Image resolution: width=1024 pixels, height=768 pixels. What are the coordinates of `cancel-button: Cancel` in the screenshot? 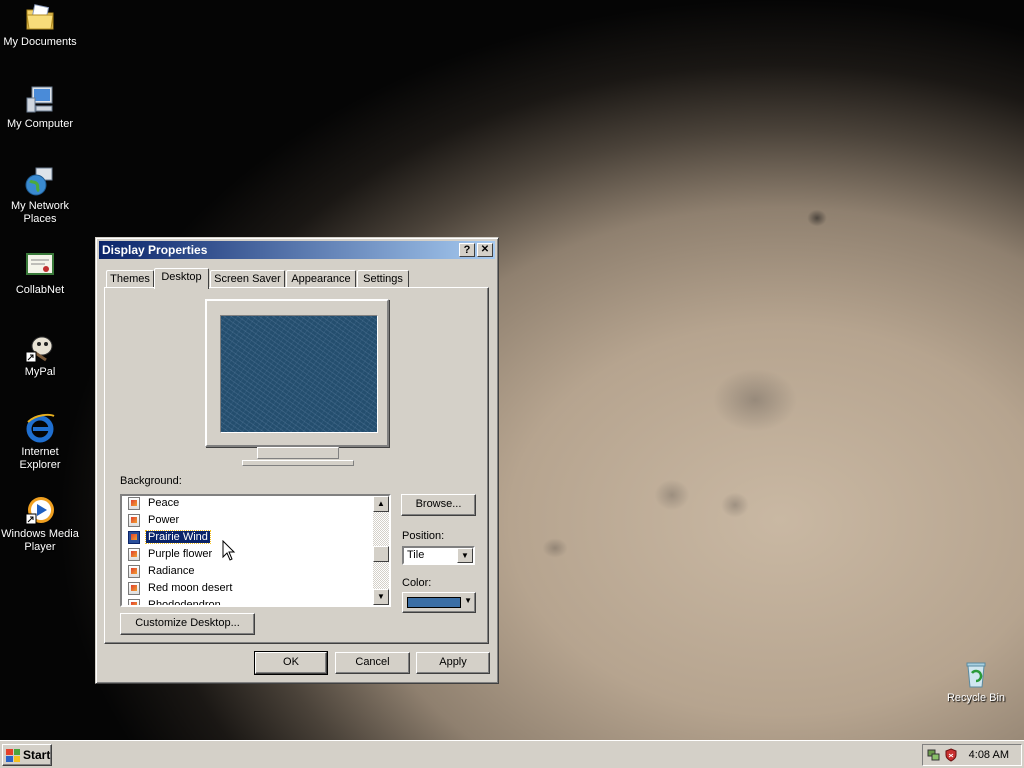 It's located at (372, 663).